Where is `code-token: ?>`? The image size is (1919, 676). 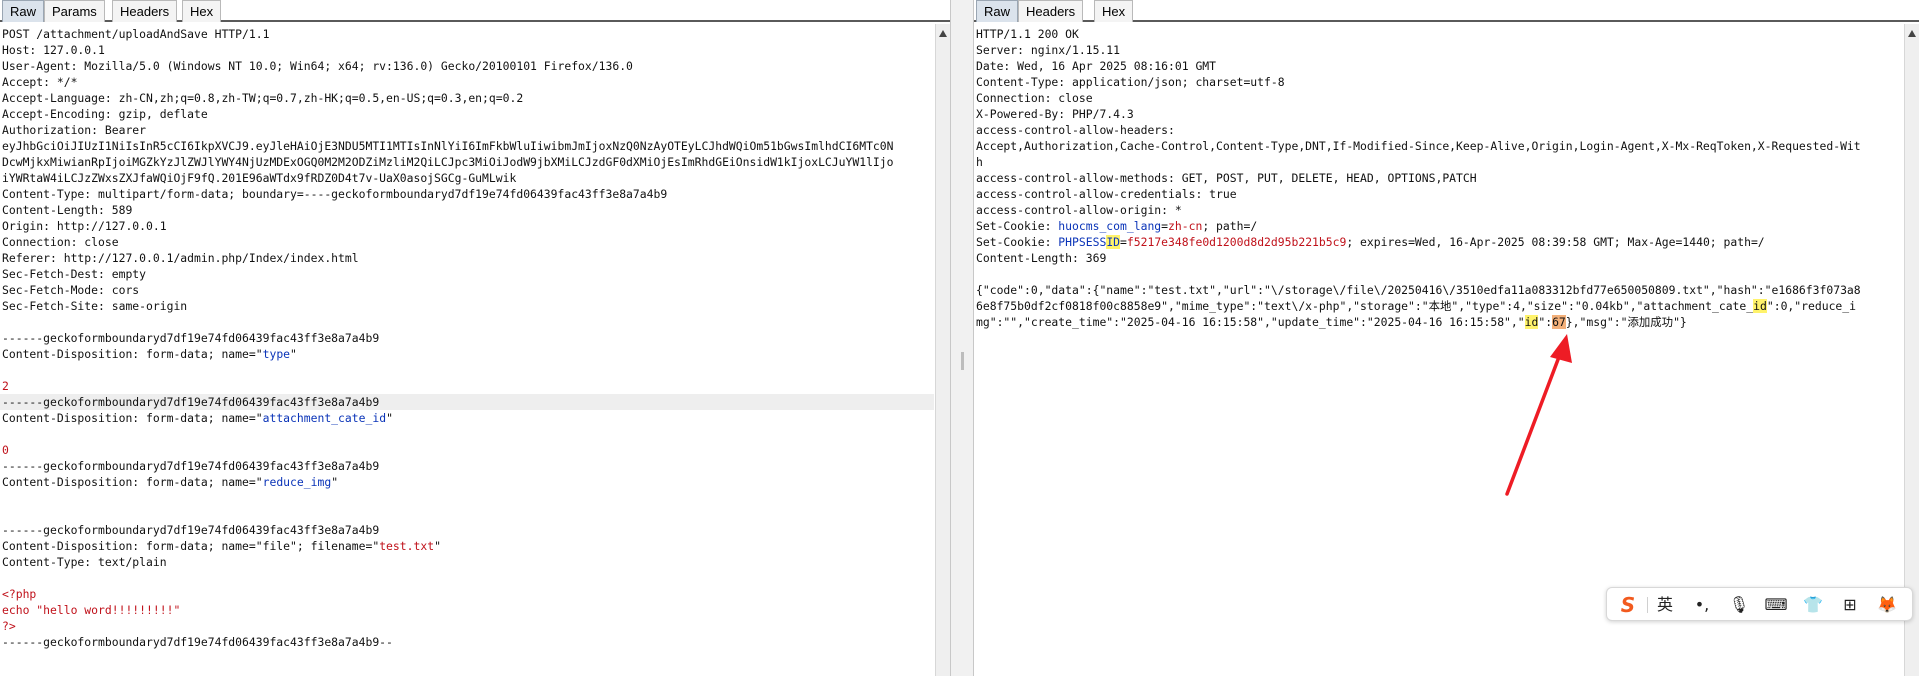
code-token: ?> is located at coordinates (9, 626).